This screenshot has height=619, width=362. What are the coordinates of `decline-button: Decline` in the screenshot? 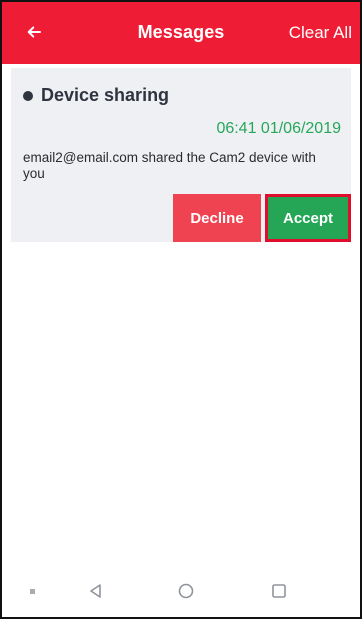 It's located at (217, 218).